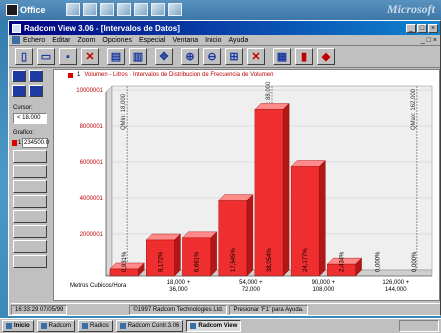 This screenshot has width=441, height=333. Describe the element at coordinates (224, 57) in the screenshot. I see `toolbar: ▯ ▭ ▪ ✕ ▤ ▥ ✥ ⊕ ⊖ ⊞ ✕ ▦ ▮ ◆` at that location.